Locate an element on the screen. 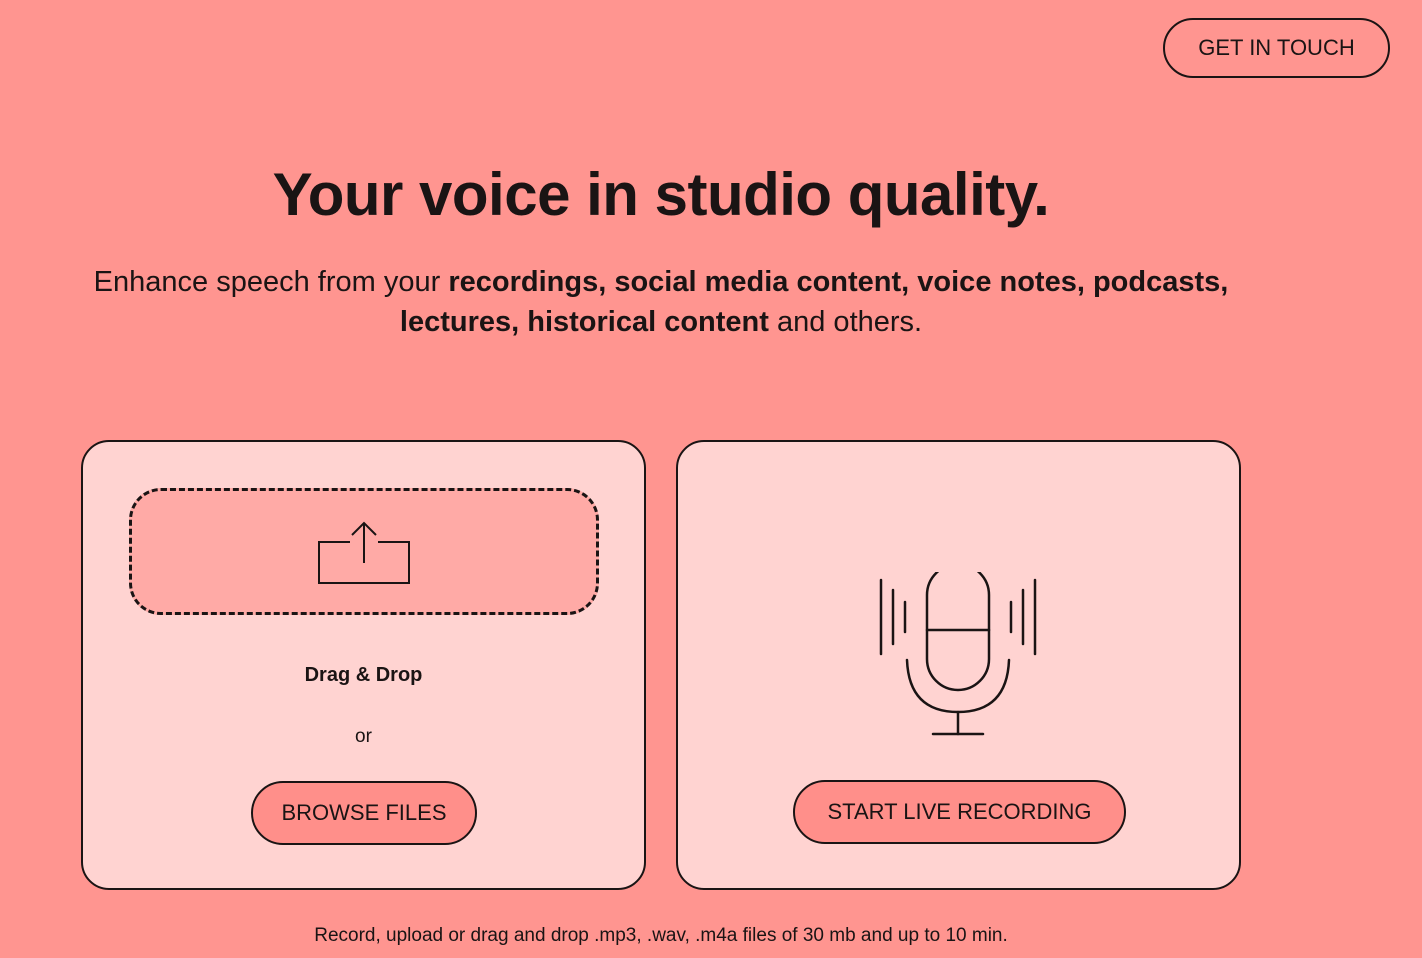 The width and height of the screenshot is (1422, 958). drag-drop-label: Drag & Drop is located at coordinates (363, 675).